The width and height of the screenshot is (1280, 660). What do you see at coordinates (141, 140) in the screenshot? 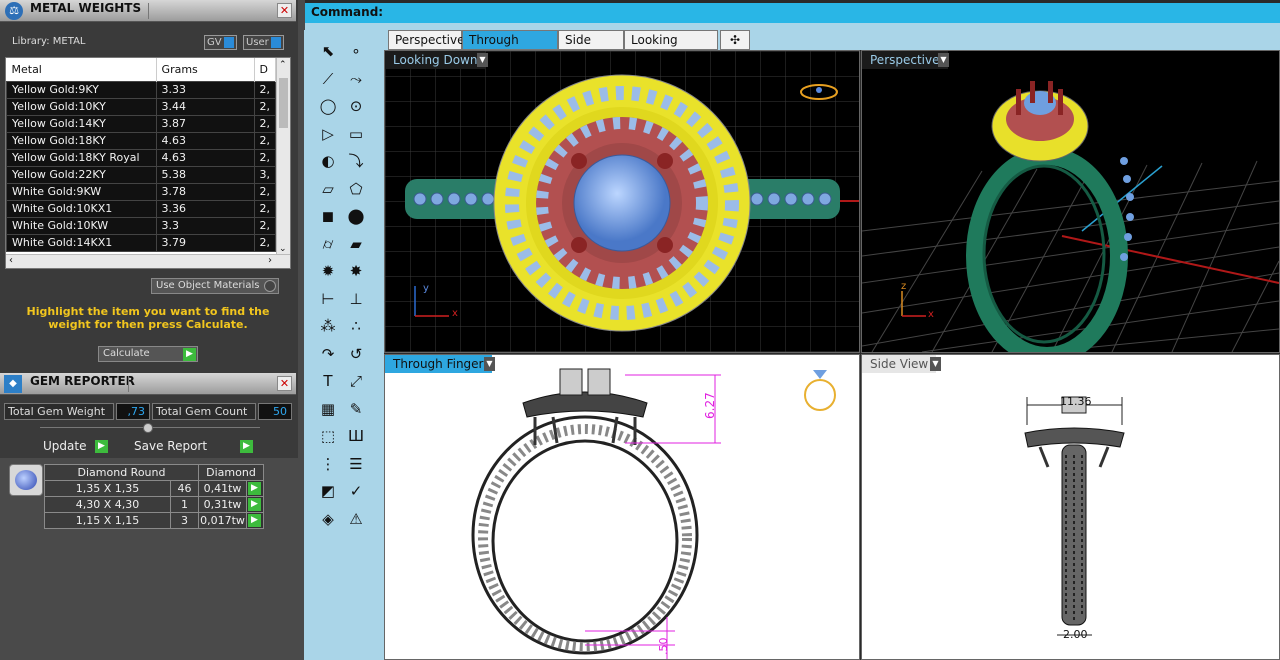
I see `table-row: Yellow Gold:18KY 4.63 2,` at bounding box center [141, 140].